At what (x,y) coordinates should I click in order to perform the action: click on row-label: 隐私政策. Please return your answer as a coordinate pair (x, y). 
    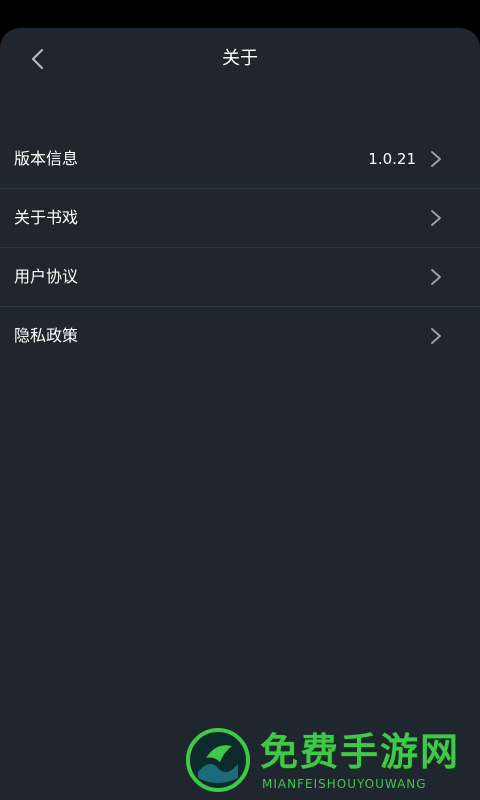
    Looking at the image, I should click on (46, 335).